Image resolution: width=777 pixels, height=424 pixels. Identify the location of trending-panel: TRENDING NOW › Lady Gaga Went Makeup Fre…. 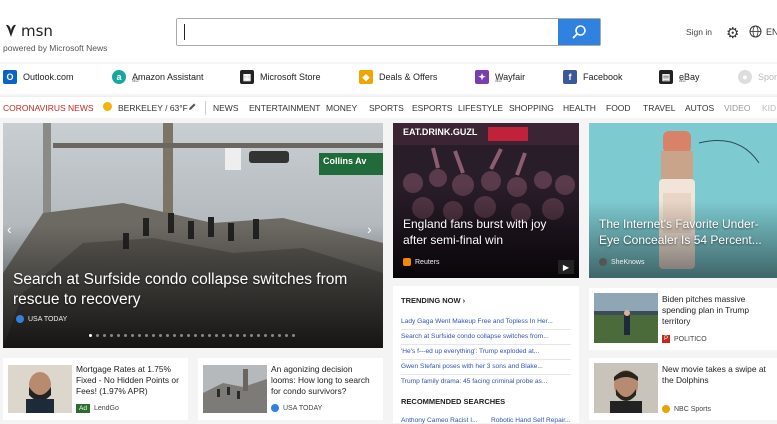
(486, 355).